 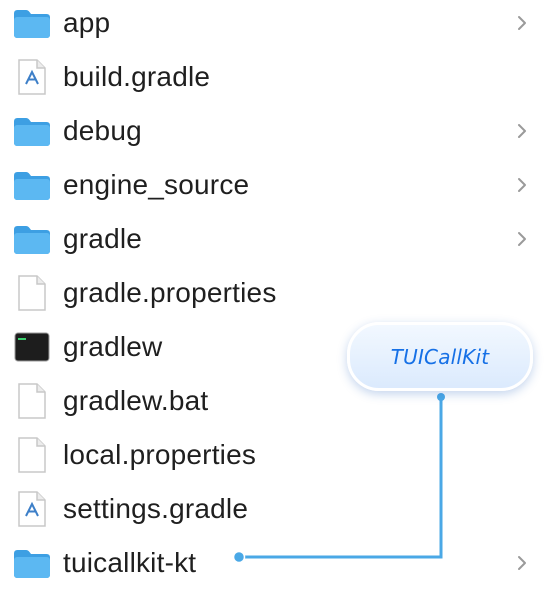 I want to click on file-name: debug, so click(x=102, y=130).